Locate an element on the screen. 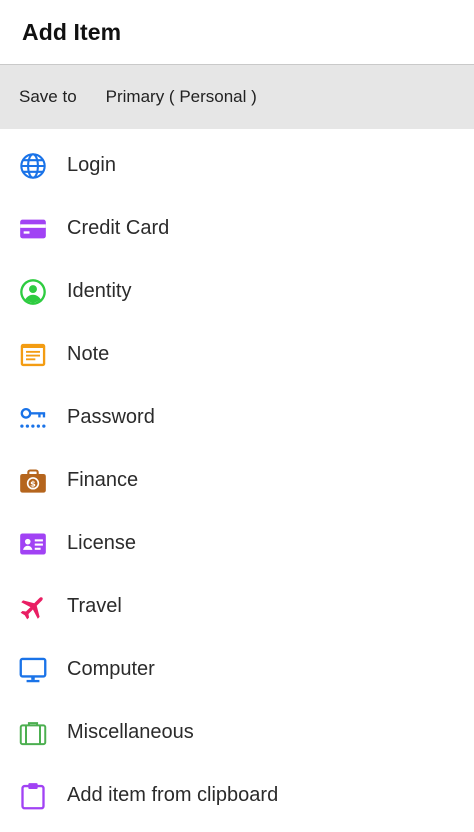 The height and width of the screenshot is (832, 474). page-title: Add Item is located at coordinates (72, 31).